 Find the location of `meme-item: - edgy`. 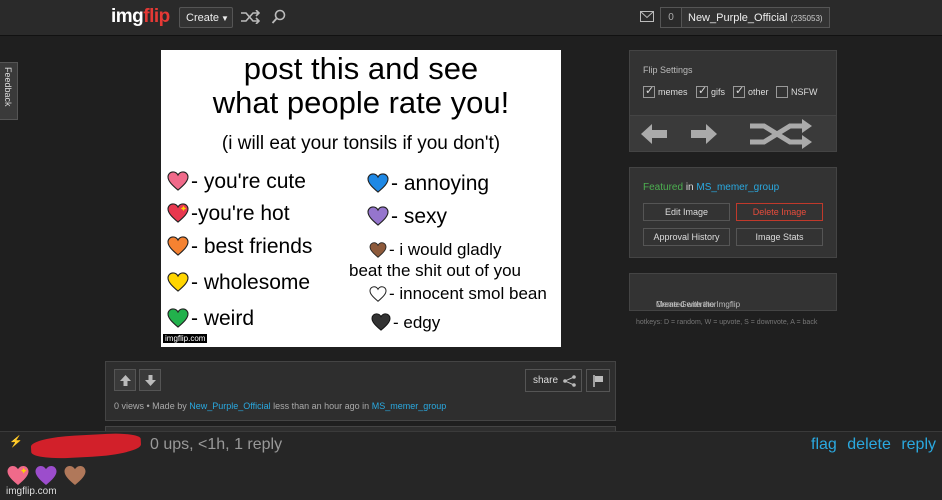

meme-item: - edgy is located at coordinates (405, 322).